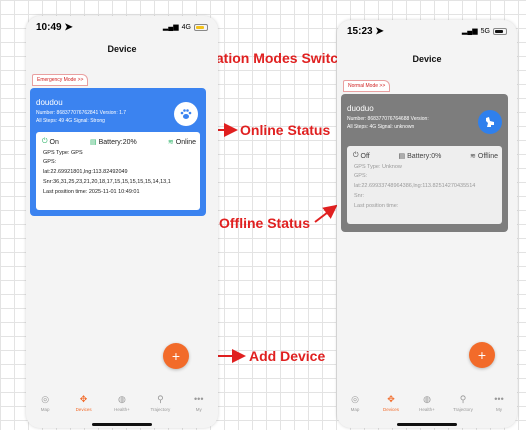 Image resolution: width=526 pixels, height=430 pixels. I want to click on device-steps-signal: All Steps: 4G Signal: unknown, so click(381, 127).